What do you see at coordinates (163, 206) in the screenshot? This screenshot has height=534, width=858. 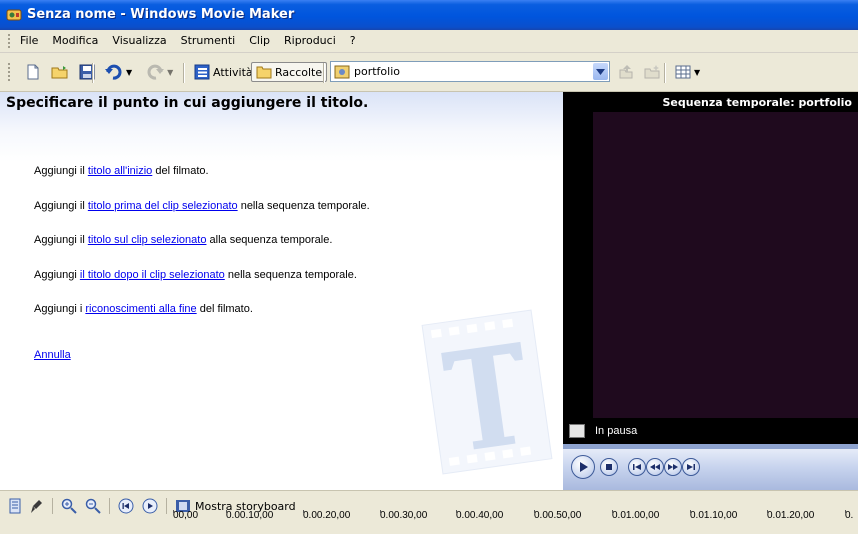 I see `task-option-link: titolo prima del clip selezionato` at bounding box center [163, 206].